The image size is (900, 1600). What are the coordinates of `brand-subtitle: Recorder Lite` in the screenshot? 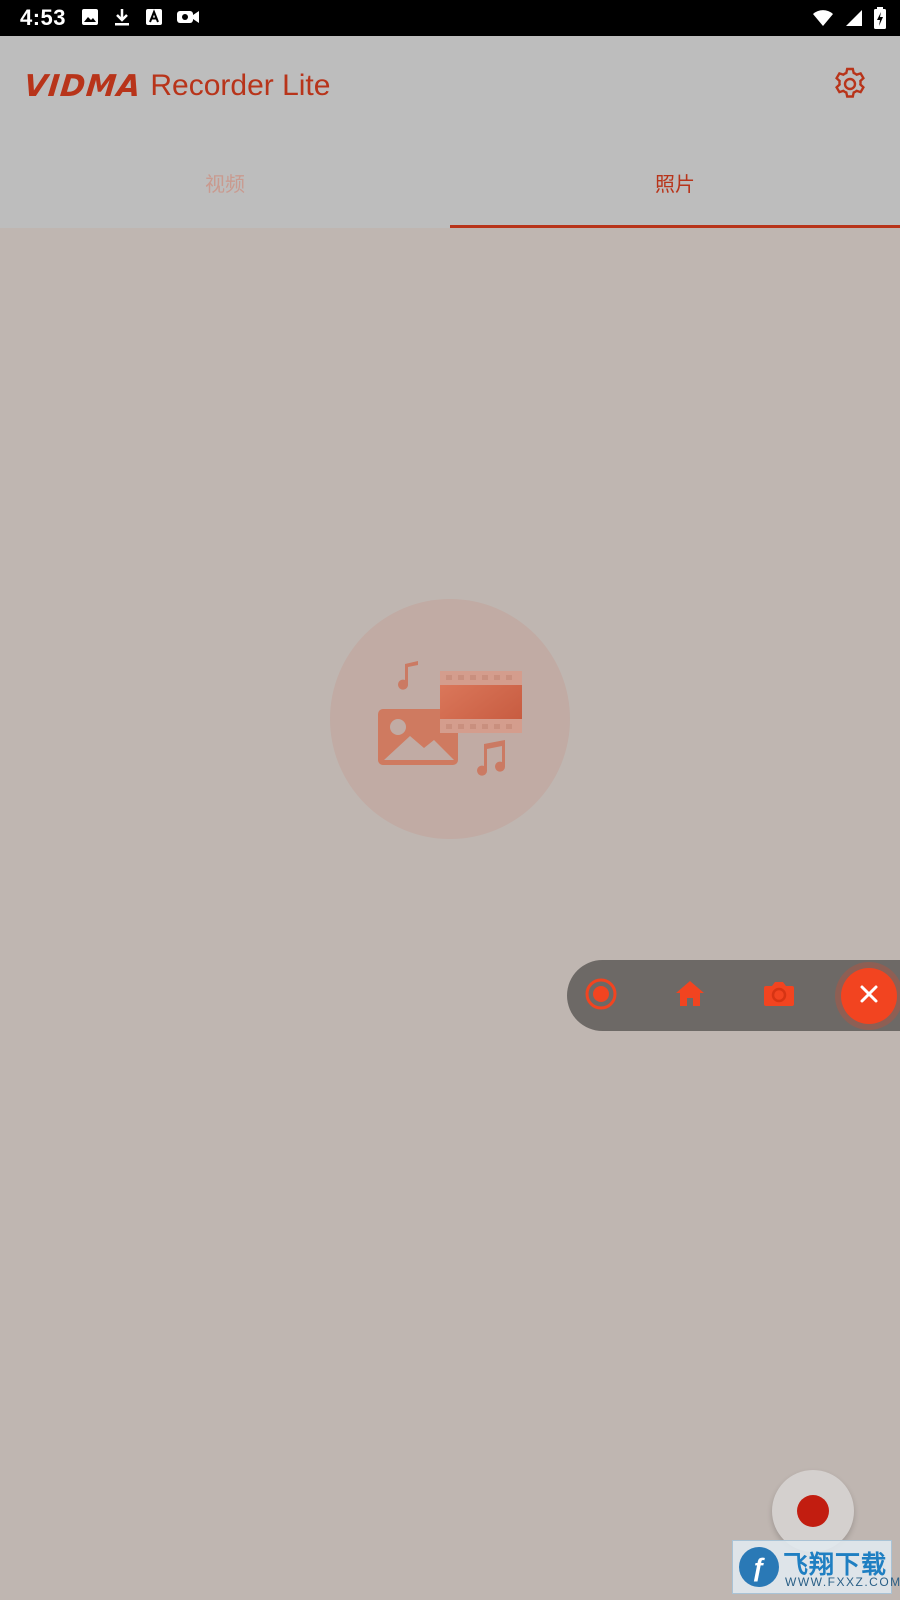 It's located at (240, 85).